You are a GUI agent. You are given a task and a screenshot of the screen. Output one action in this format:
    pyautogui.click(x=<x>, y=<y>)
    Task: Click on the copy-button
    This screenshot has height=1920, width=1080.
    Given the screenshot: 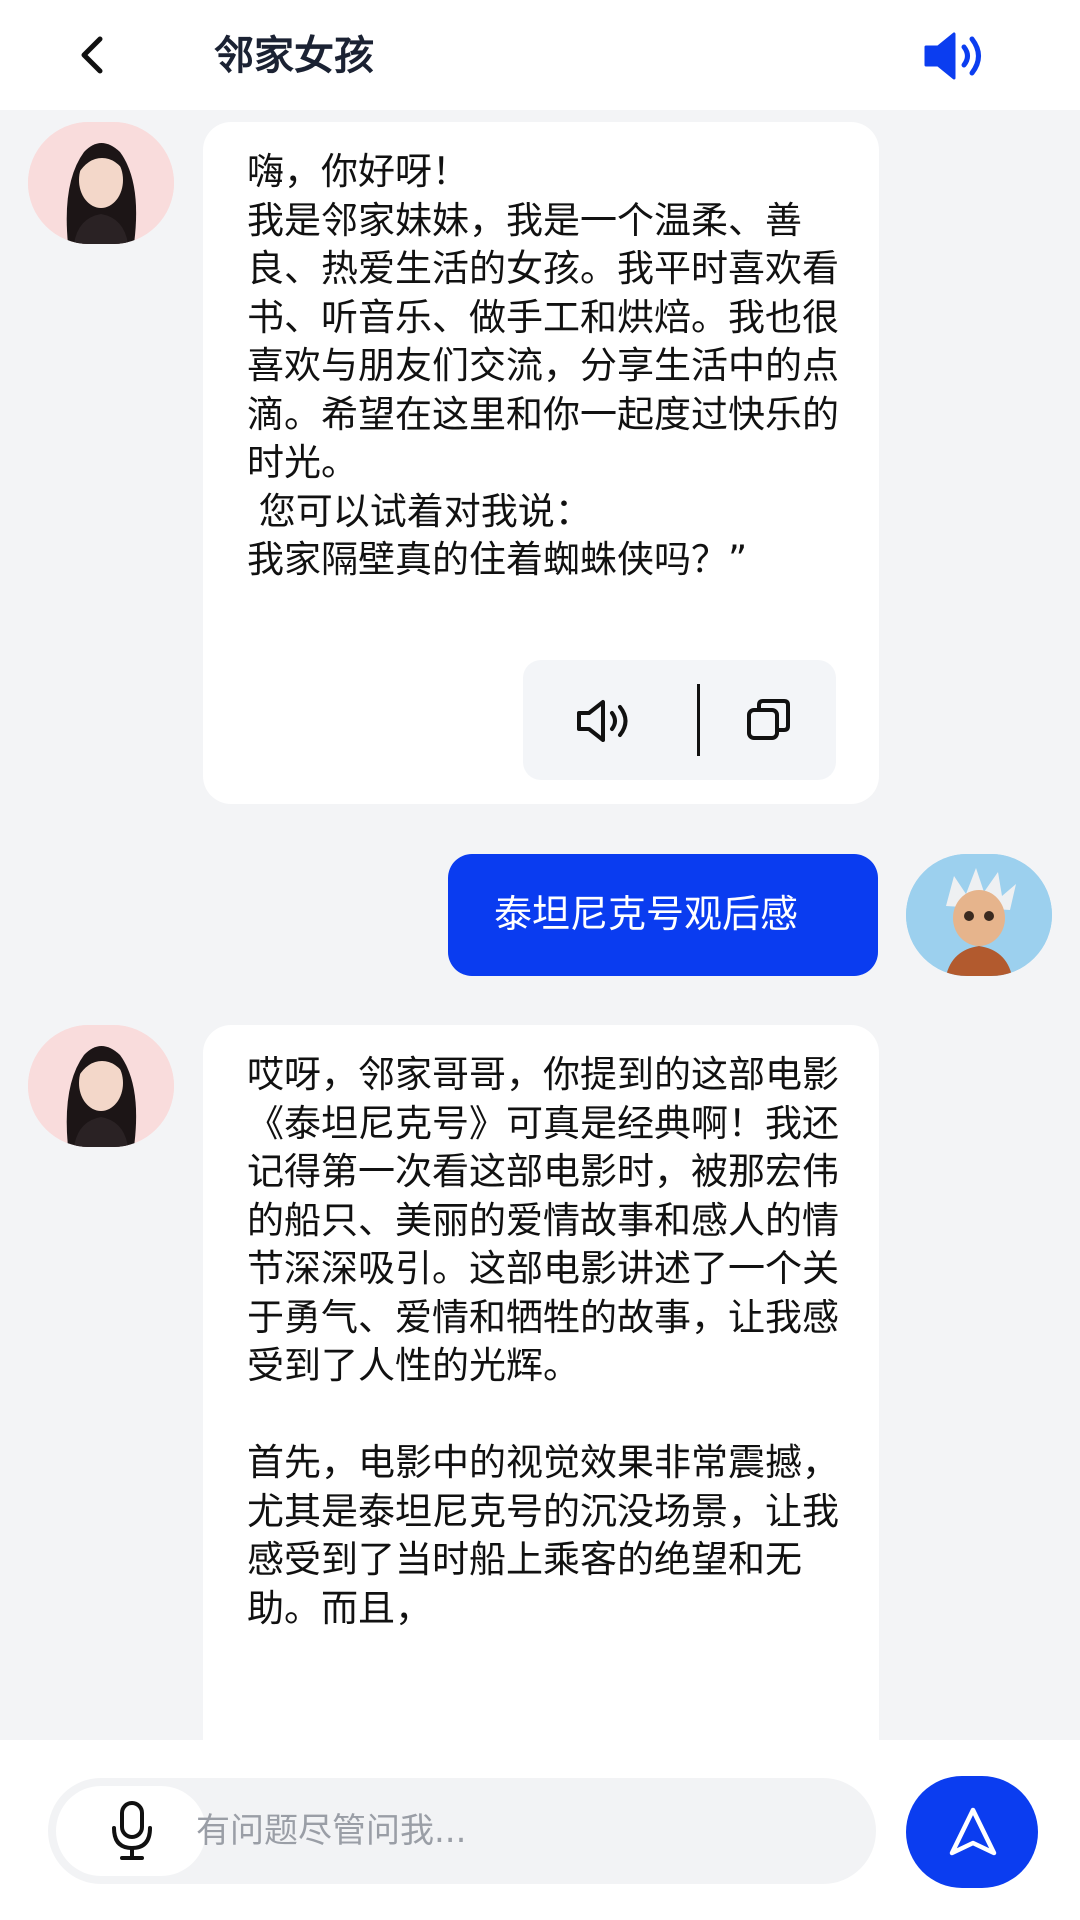 What is the action you would take?
    pyautogui.click(x=769, y=720)
    